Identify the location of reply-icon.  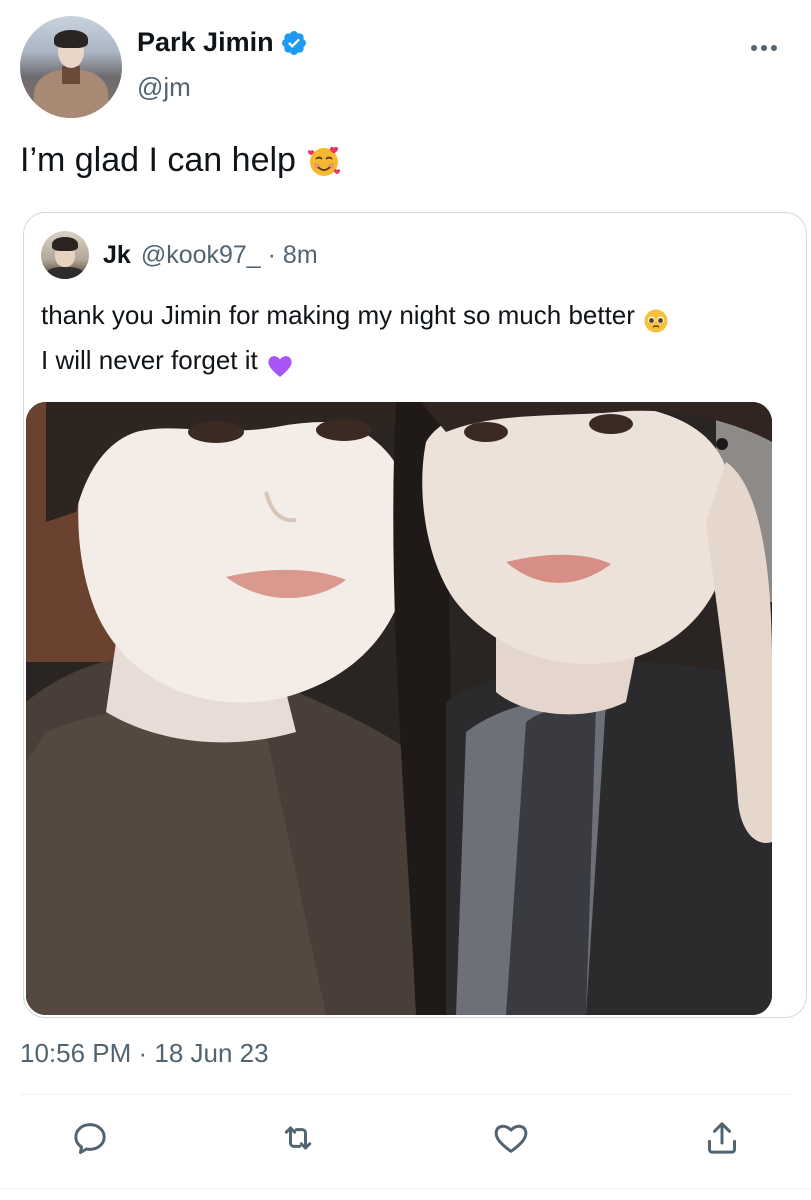
(90, 1140).